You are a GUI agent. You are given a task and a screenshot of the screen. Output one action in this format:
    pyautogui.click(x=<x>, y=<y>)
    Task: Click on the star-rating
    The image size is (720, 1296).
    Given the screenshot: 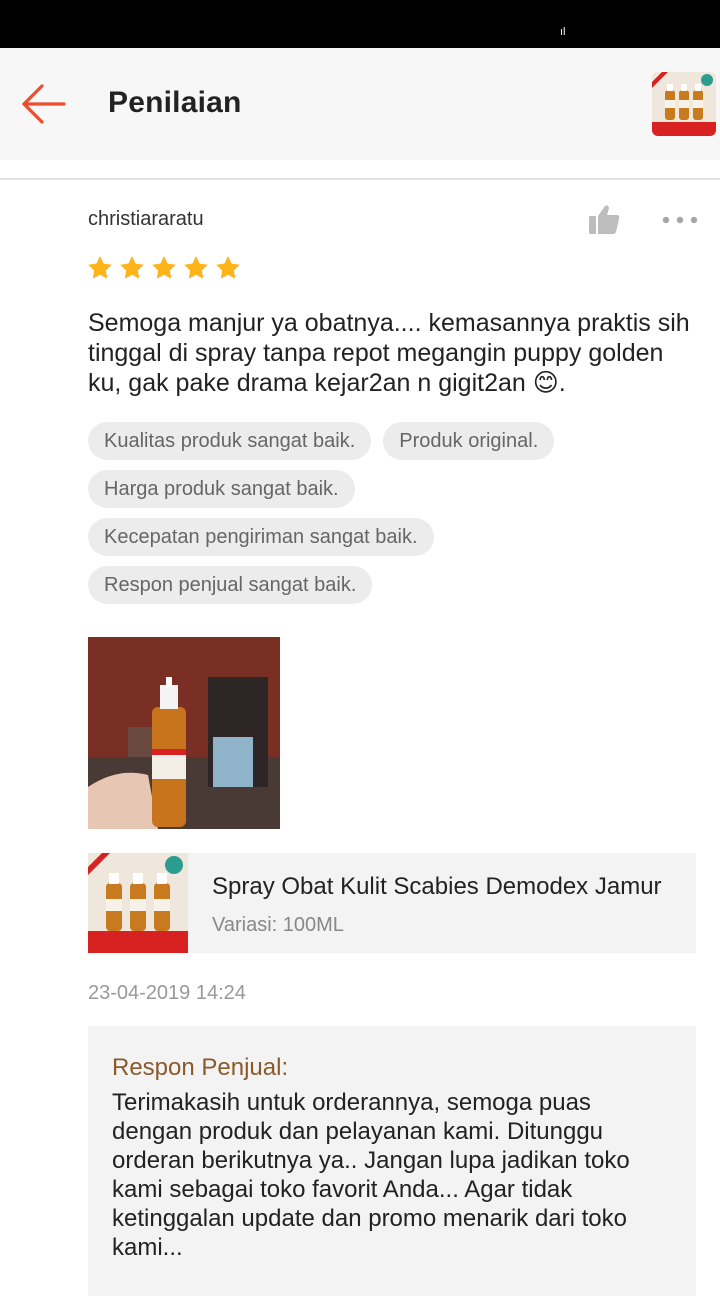 What is the action you would take?
    pyautogui.click(x=164, y=270)
    